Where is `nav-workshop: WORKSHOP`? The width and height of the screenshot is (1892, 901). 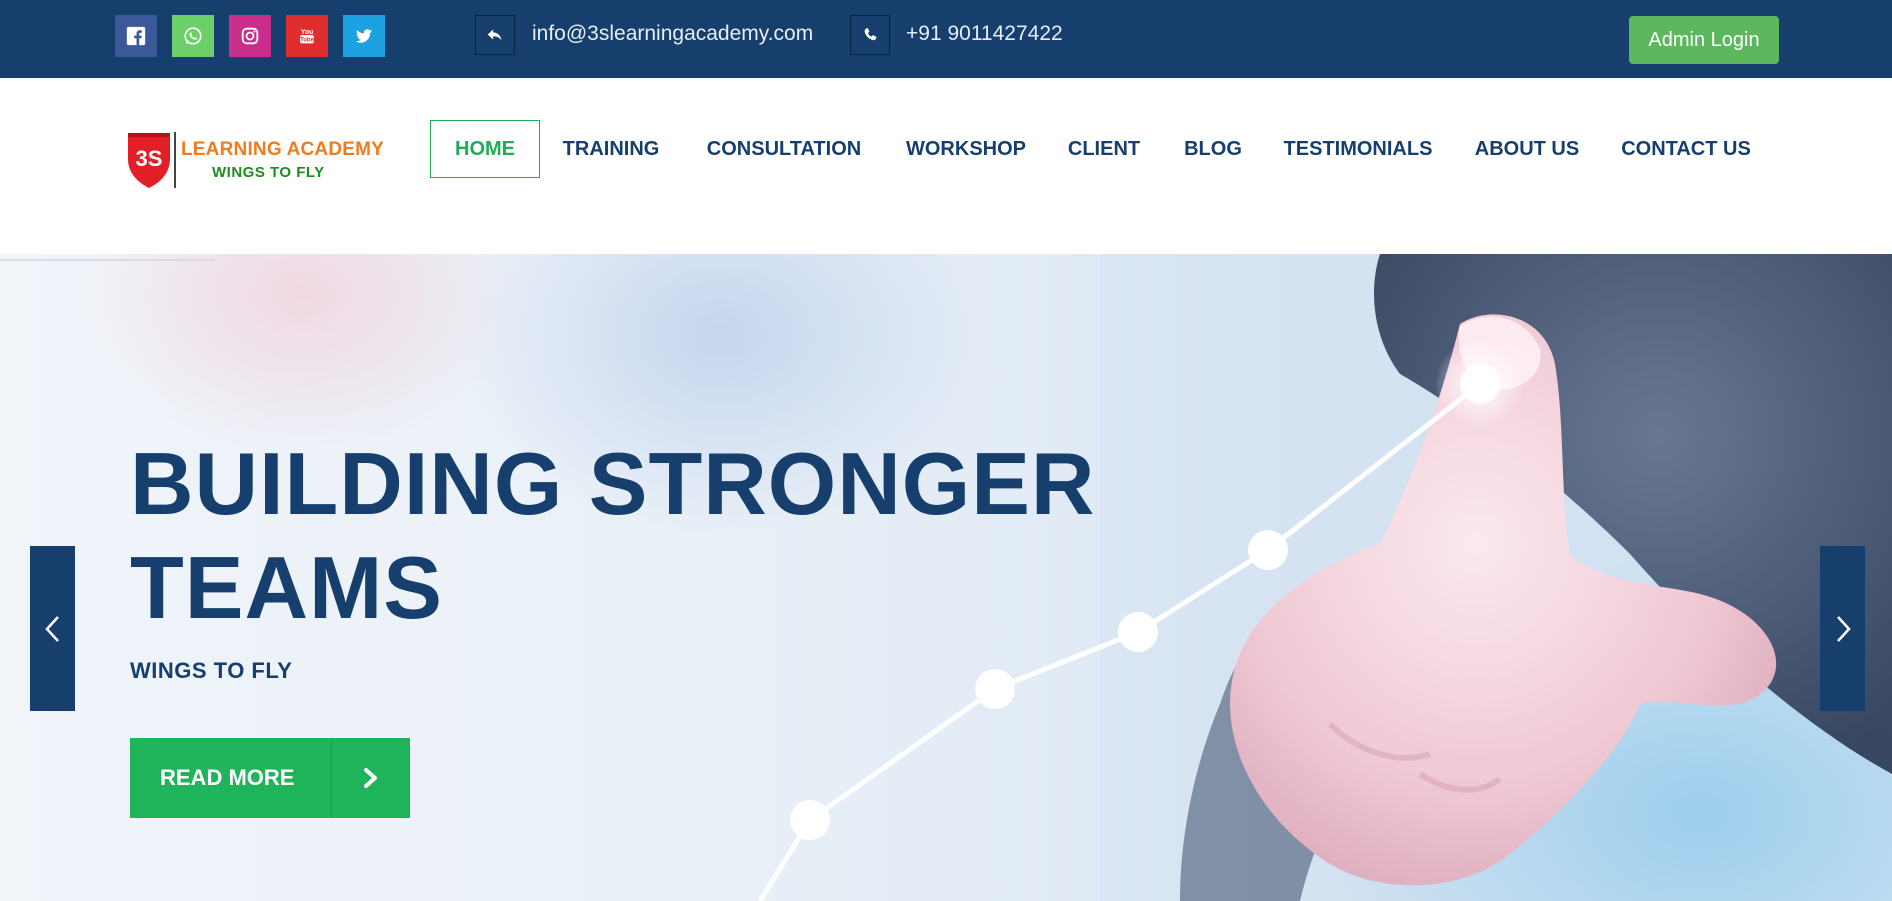 nav-workshop: WORKSHOP is located at coordinates (966, 149).